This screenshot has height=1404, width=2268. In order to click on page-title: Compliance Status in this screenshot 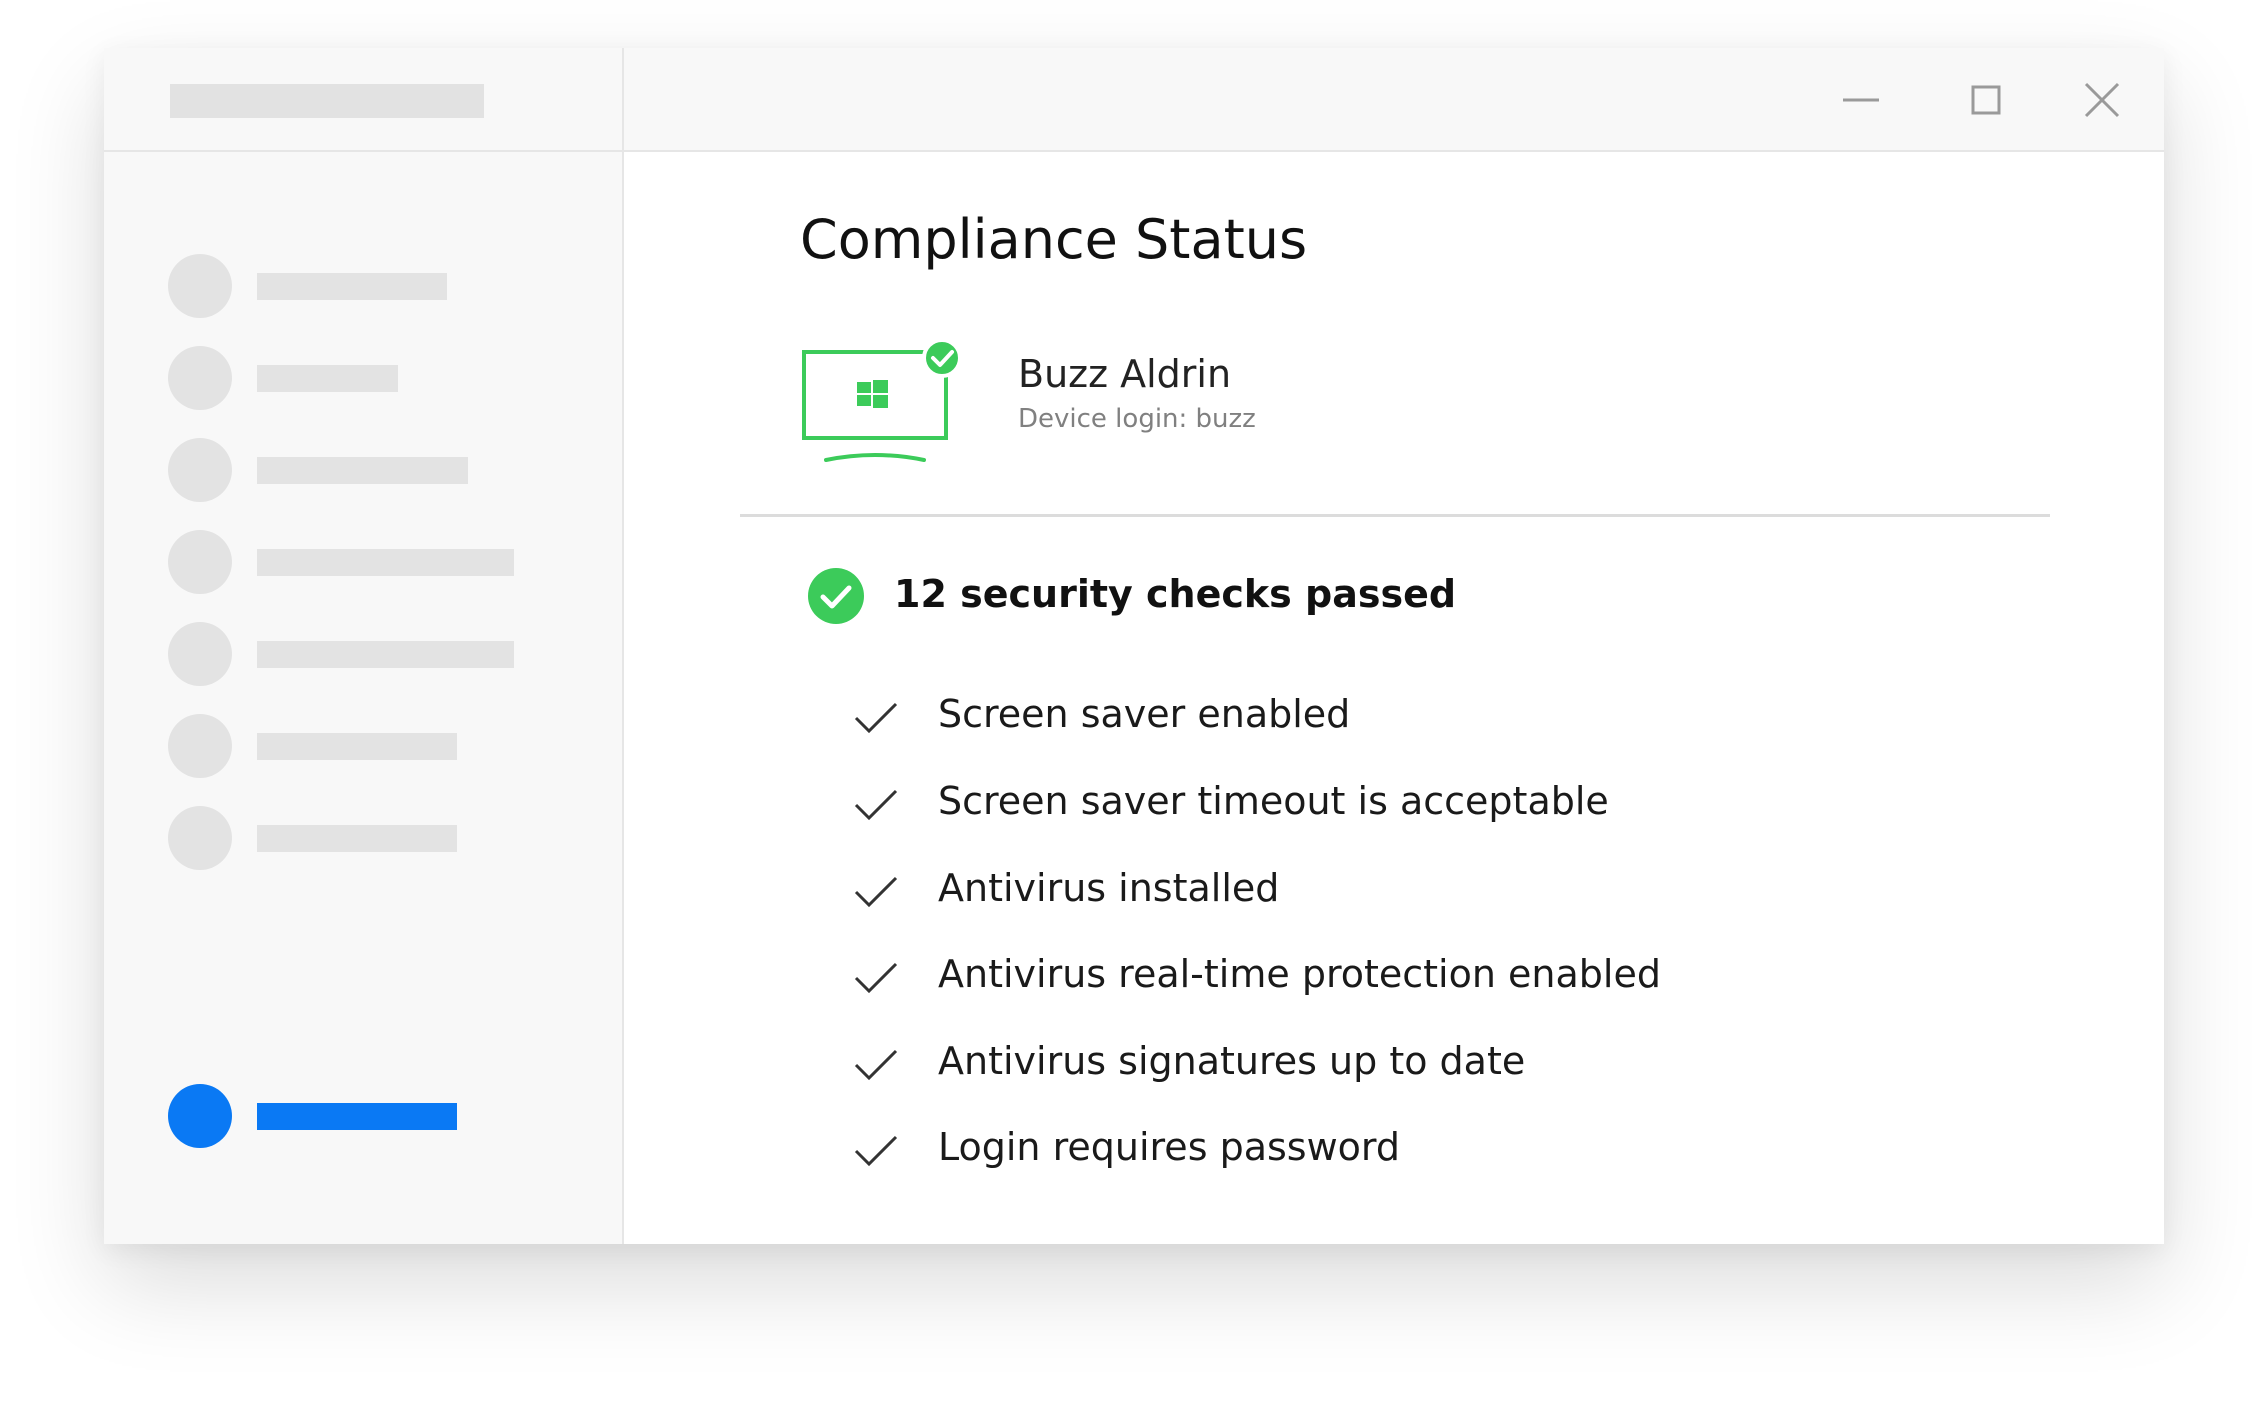, I will do `click(1054, 239)`.